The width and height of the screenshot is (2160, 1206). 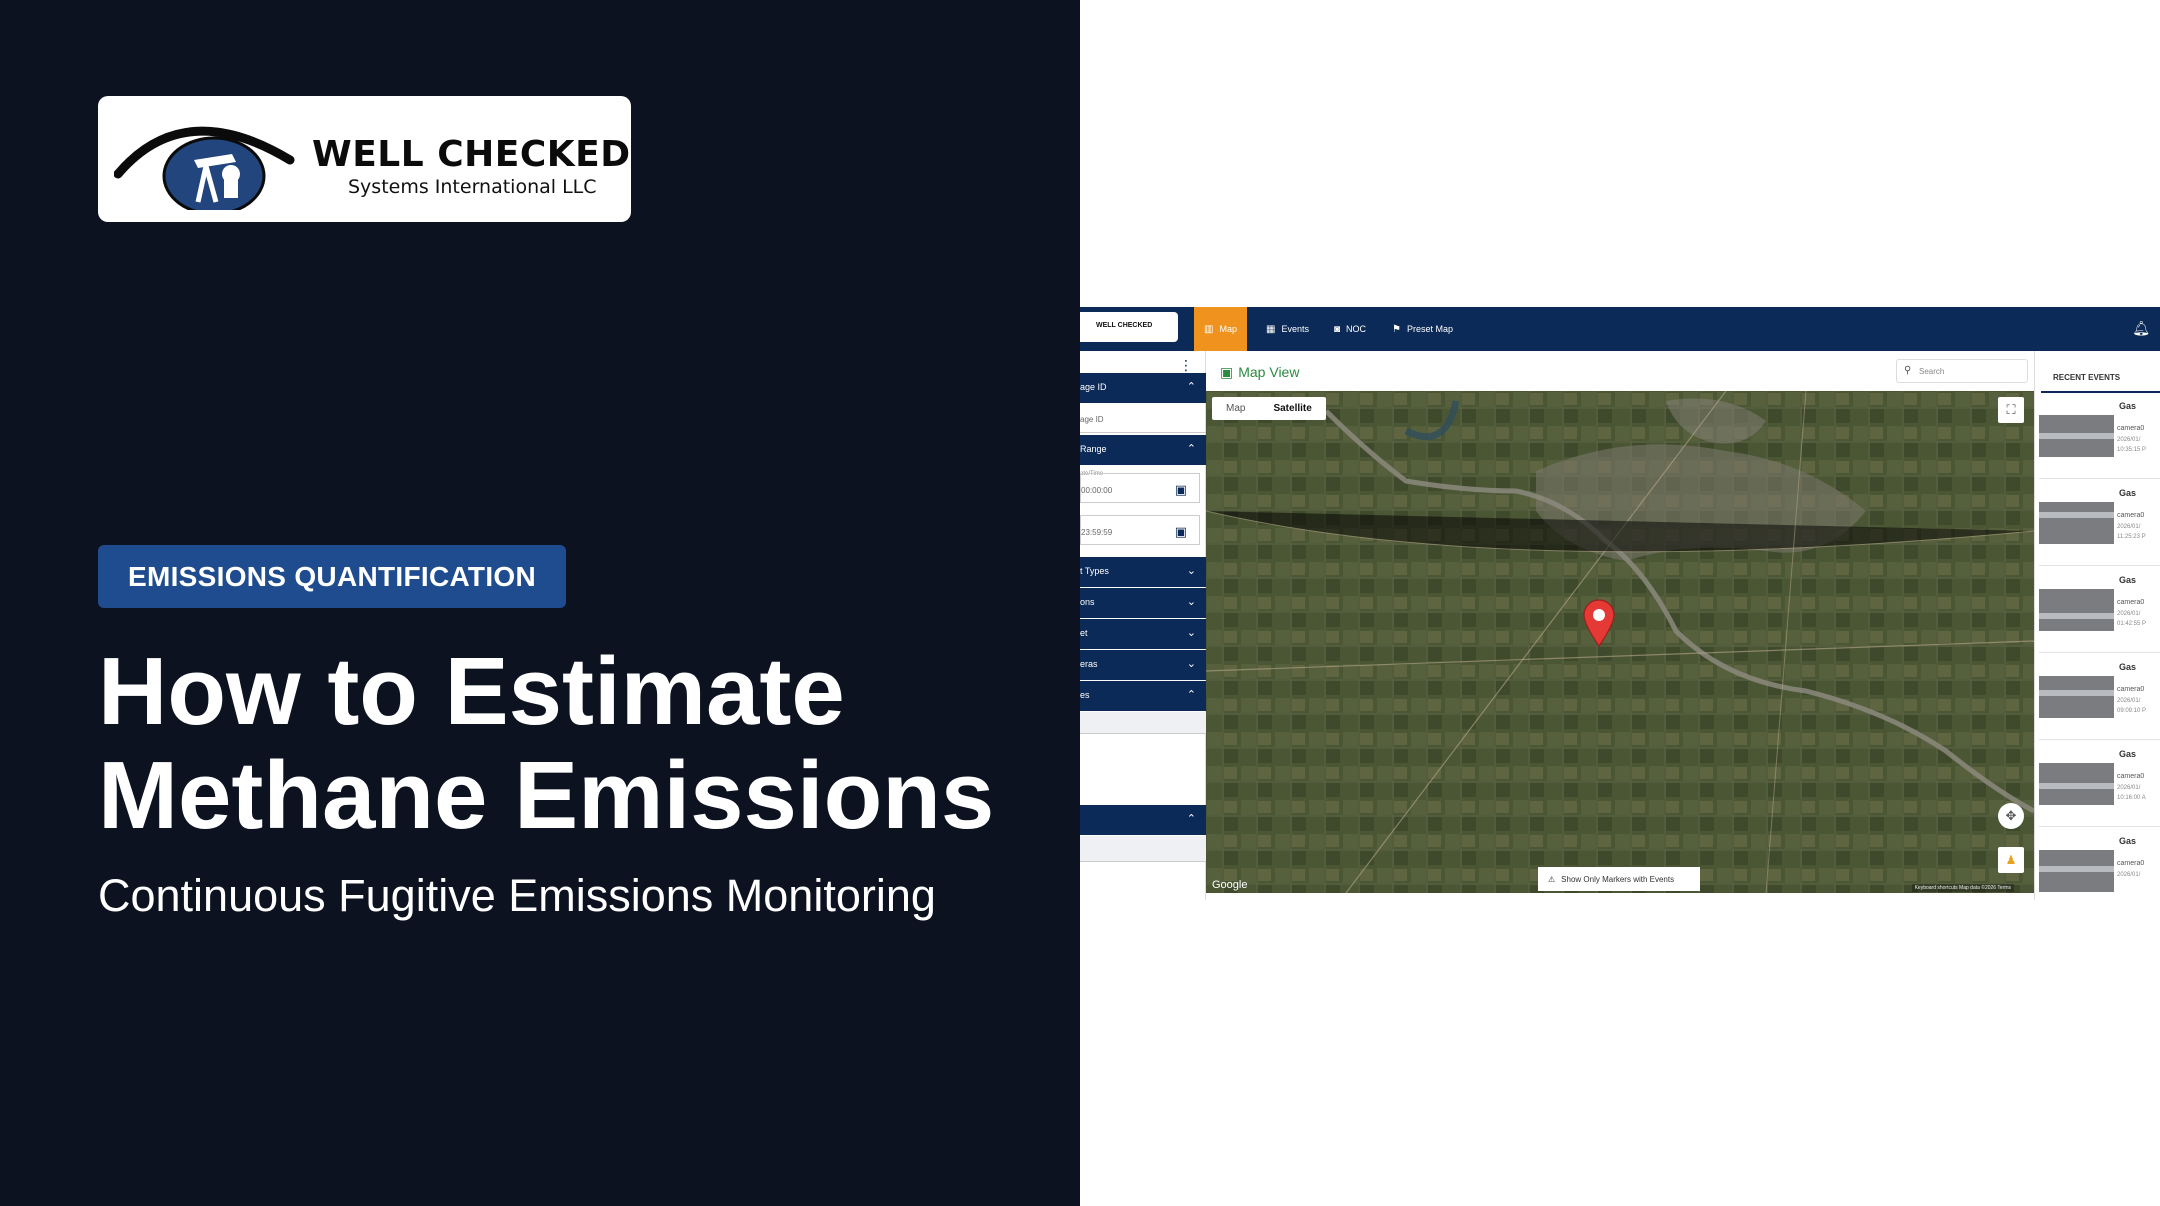 What do you see at coordinates (1143, 572) in the screenshot?
I see `filter-section-event-types: t Types ⌄` at bounding box center [1143, 572].